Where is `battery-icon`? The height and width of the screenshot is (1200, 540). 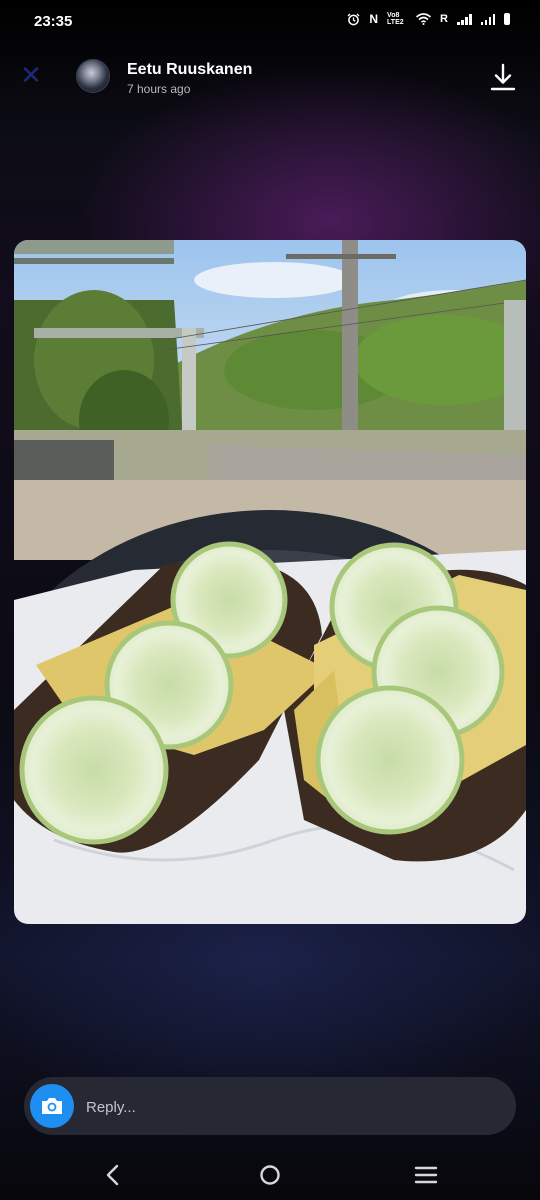
battery-icon is located at coordinates (507, 19).